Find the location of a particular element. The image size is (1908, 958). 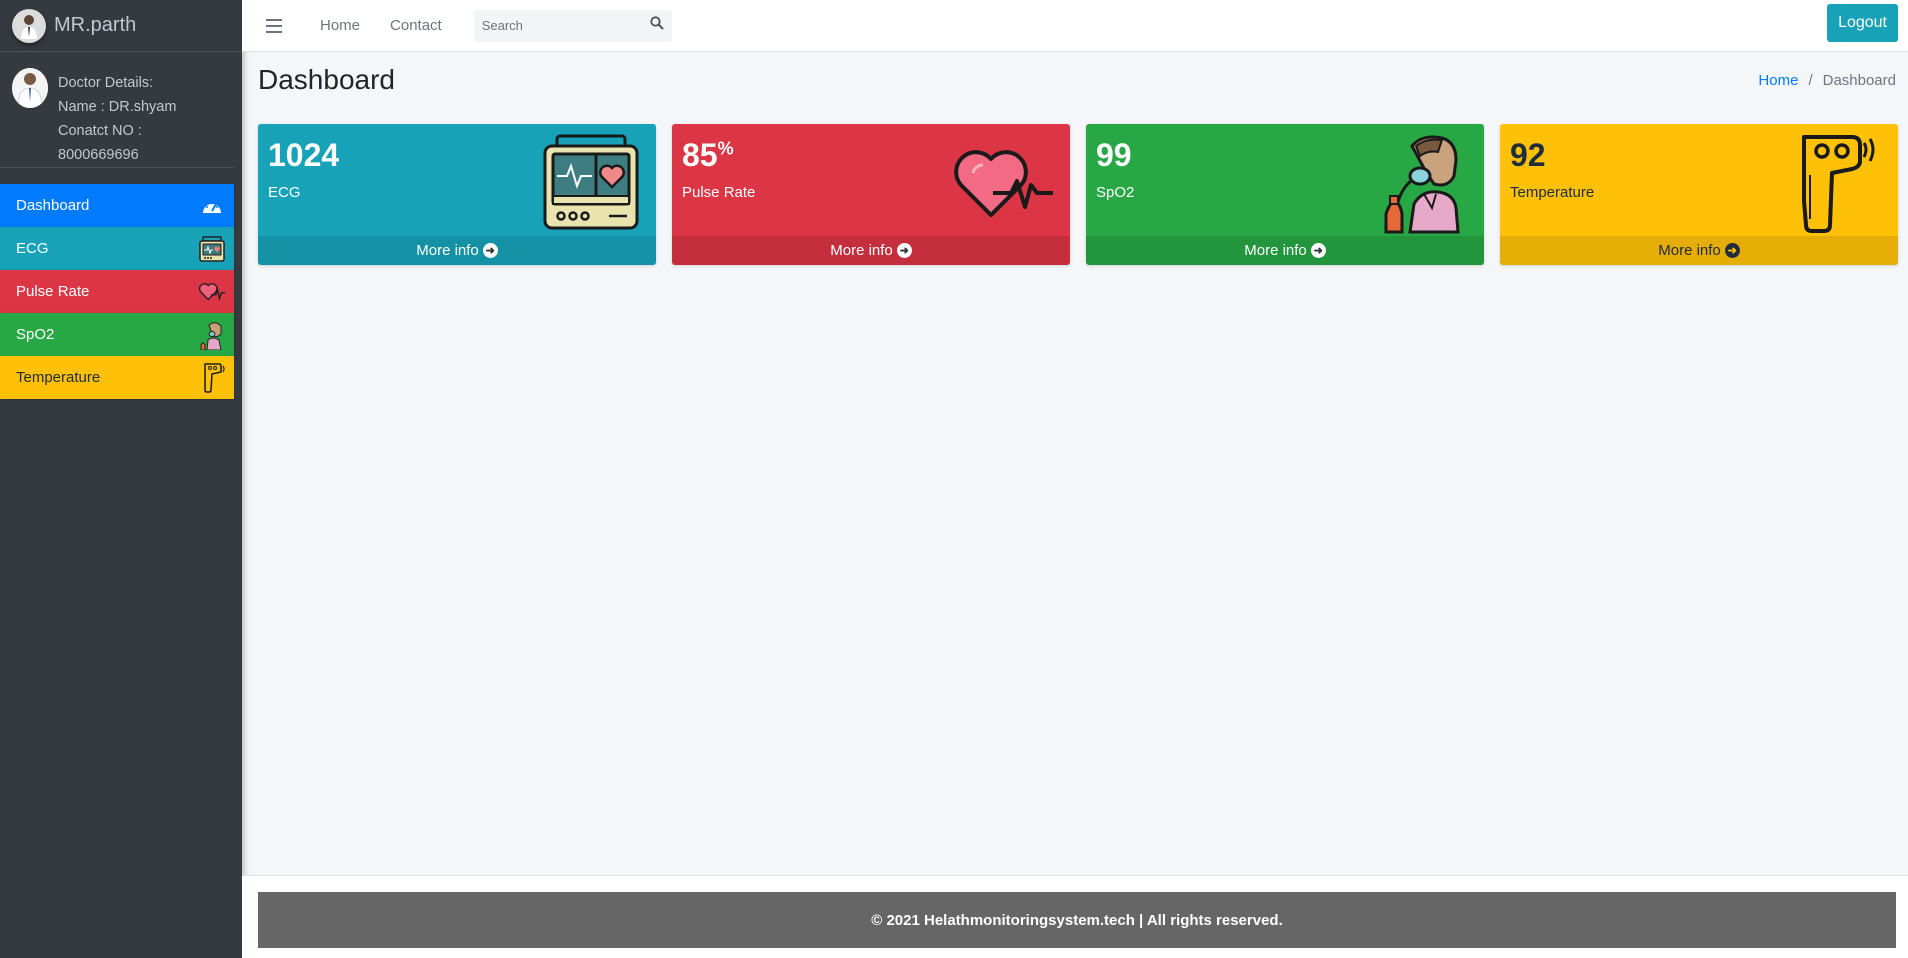

sidebar-item-label: Temperature is located at coordinates (58, 377).